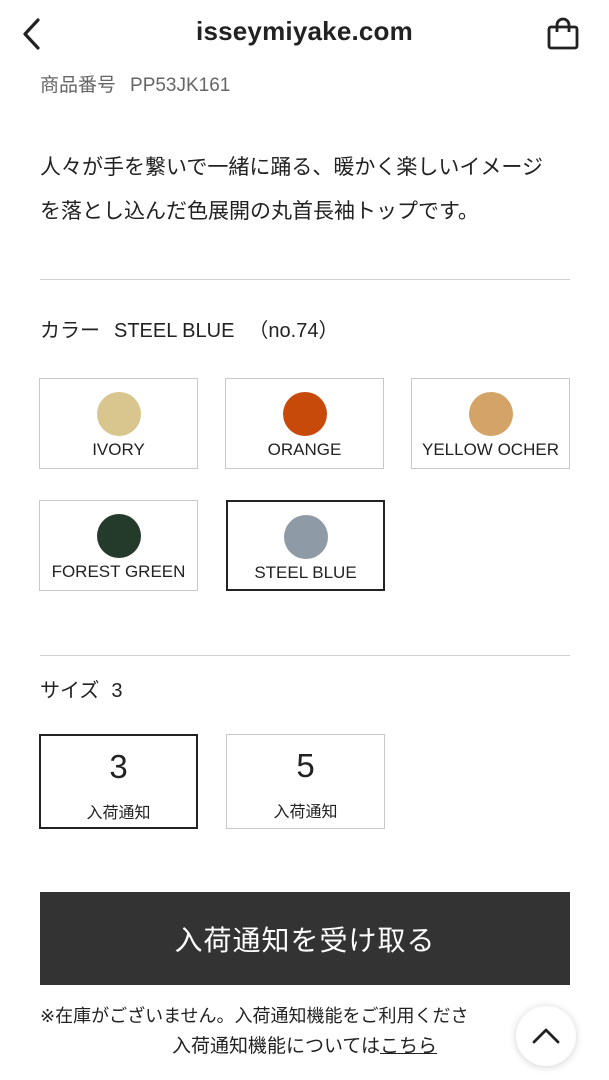 This screenshot has height=1080, width=609. I want to click on shopping-bag-icon, so click(563, 33).